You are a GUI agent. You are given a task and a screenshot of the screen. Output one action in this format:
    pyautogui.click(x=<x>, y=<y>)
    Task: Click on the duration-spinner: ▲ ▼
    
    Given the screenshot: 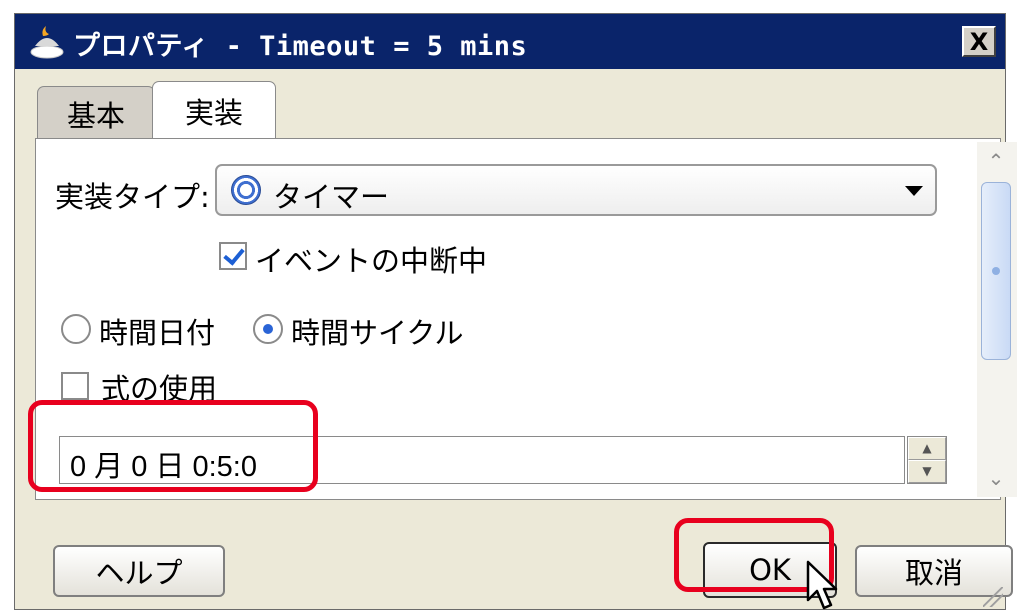 What is the action you would take?
    pyautogui.click(x=927, y=460)
    